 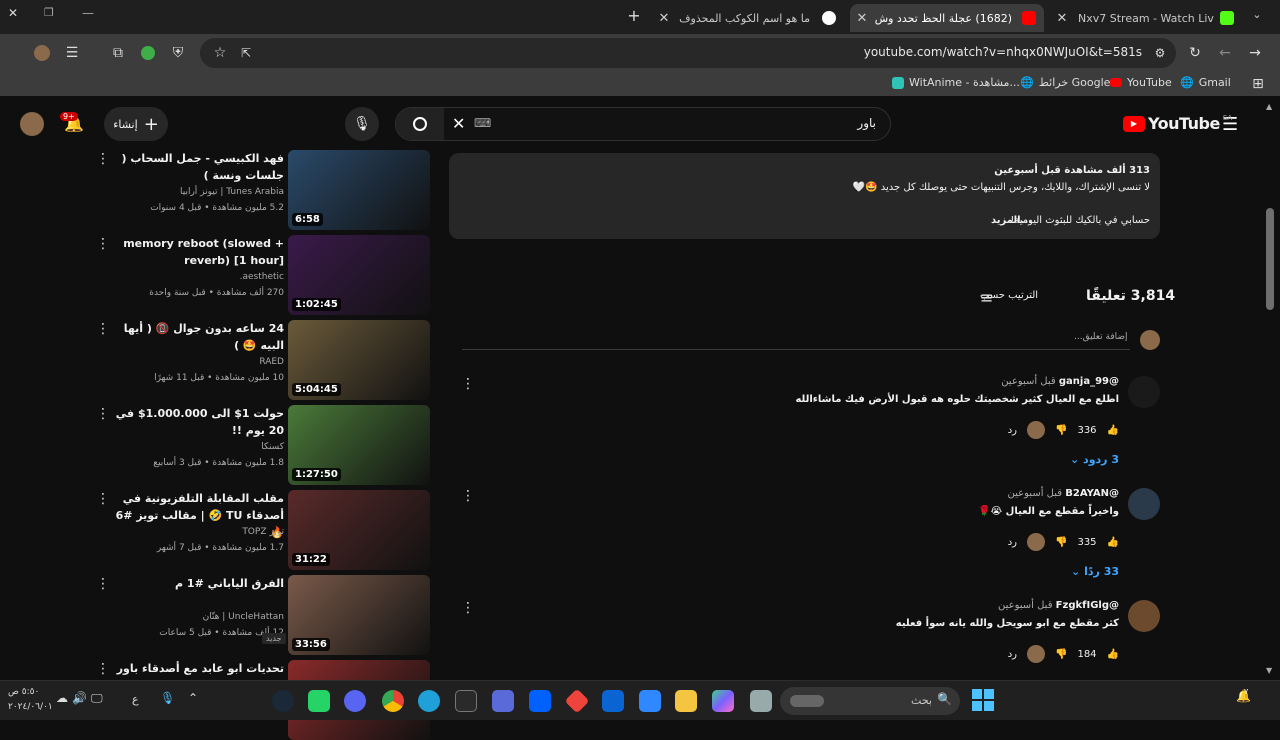 I want to click on related-video-thumbnail: 1:02:45, so click(x=359, y=275).